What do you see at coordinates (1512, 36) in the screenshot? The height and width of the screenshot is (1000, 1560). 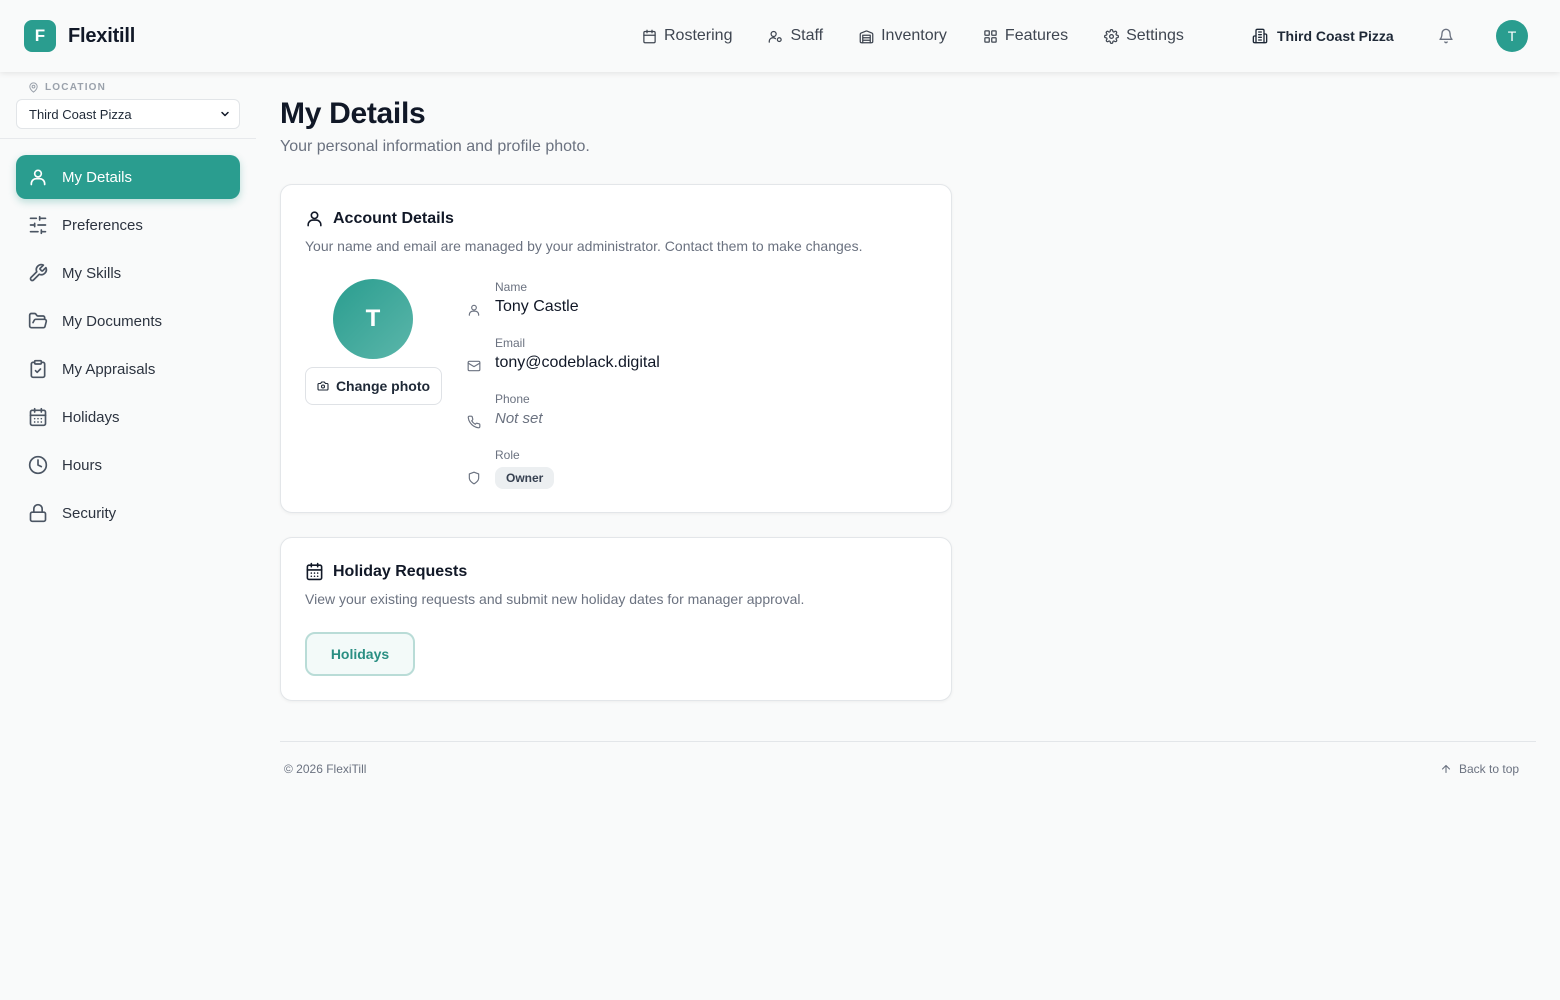 I see `user-avatar: T` at bounding box center [1512, 36].